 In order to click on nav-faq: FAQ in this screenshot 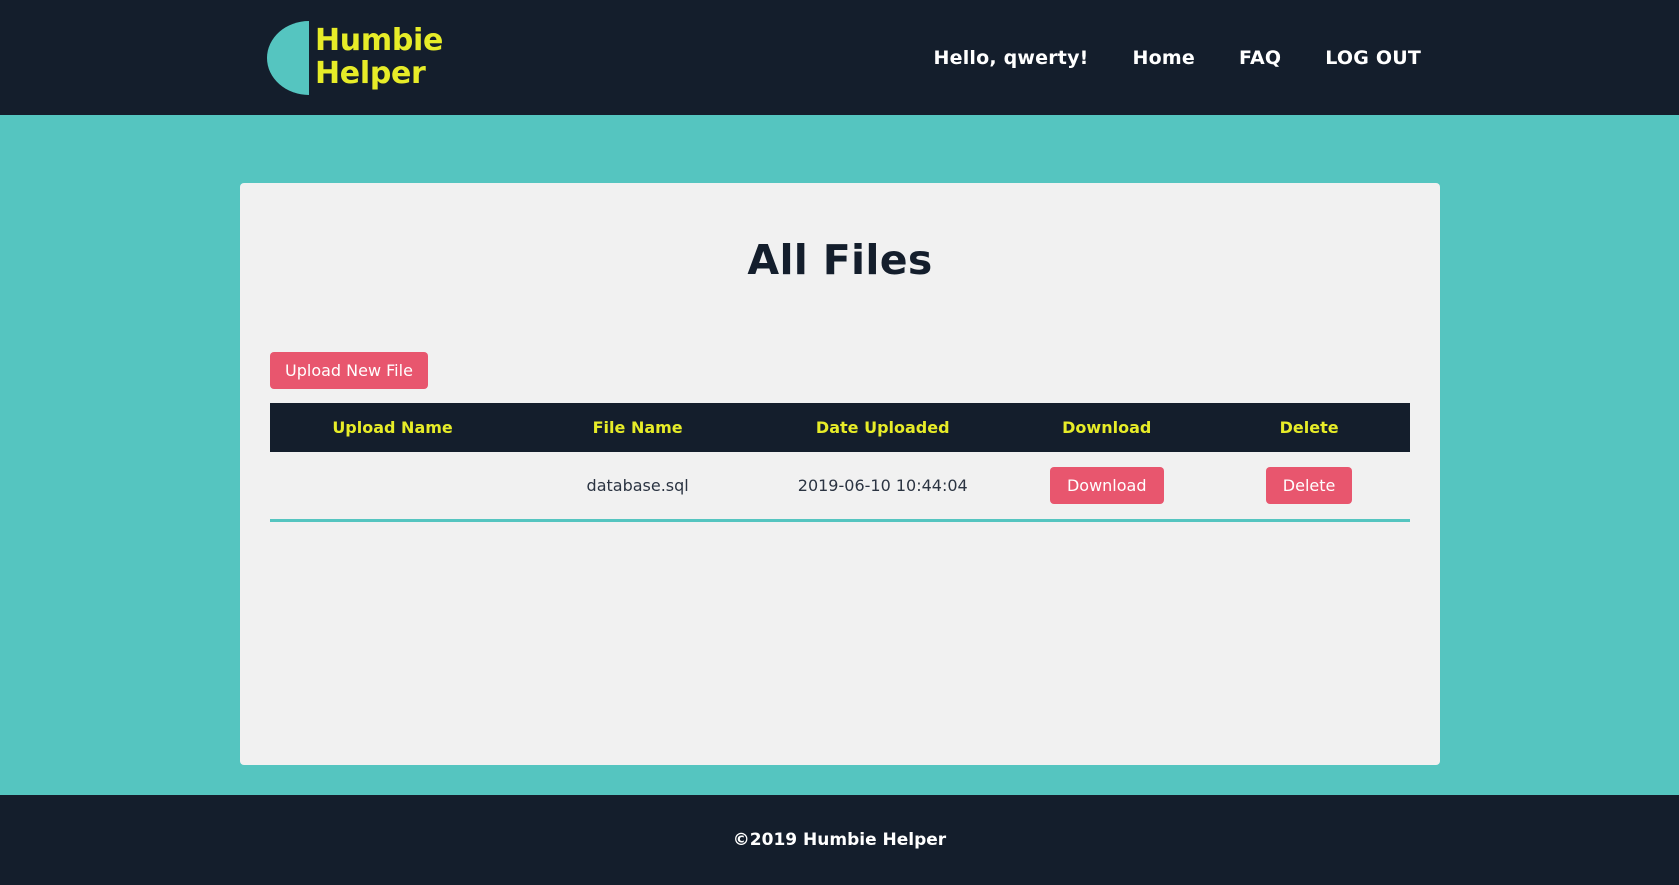, I will do `click(1260, 58)`.